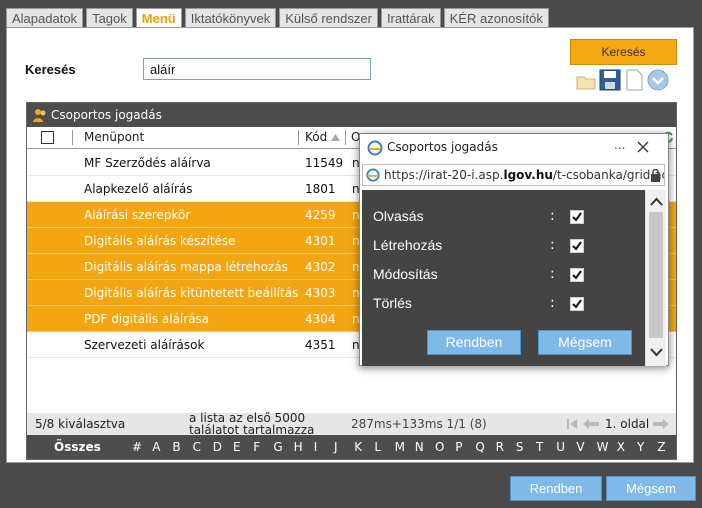  Describe the element at coordinates (257, 69) in the screenshot. I see `search-input` at that location.